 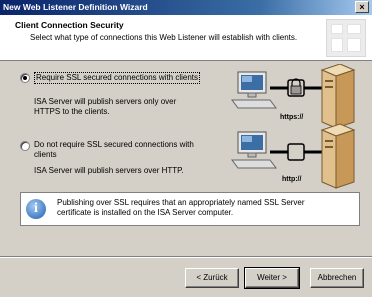 What do you see at coordinates (346, 38) in the screenshot?
I see `wizard-logo-icon` at bounding box center [346, 38].